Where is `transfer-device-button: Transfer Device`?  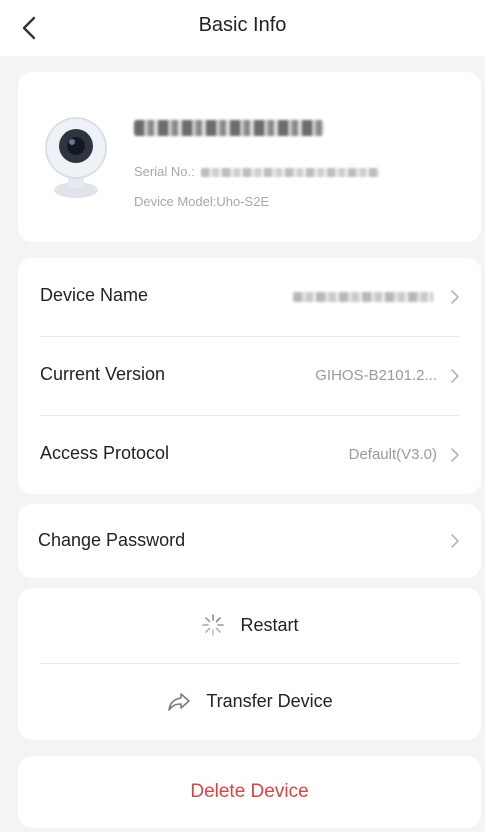 transfer-device-button: Transfer Device is located at coordinates (249, 701).